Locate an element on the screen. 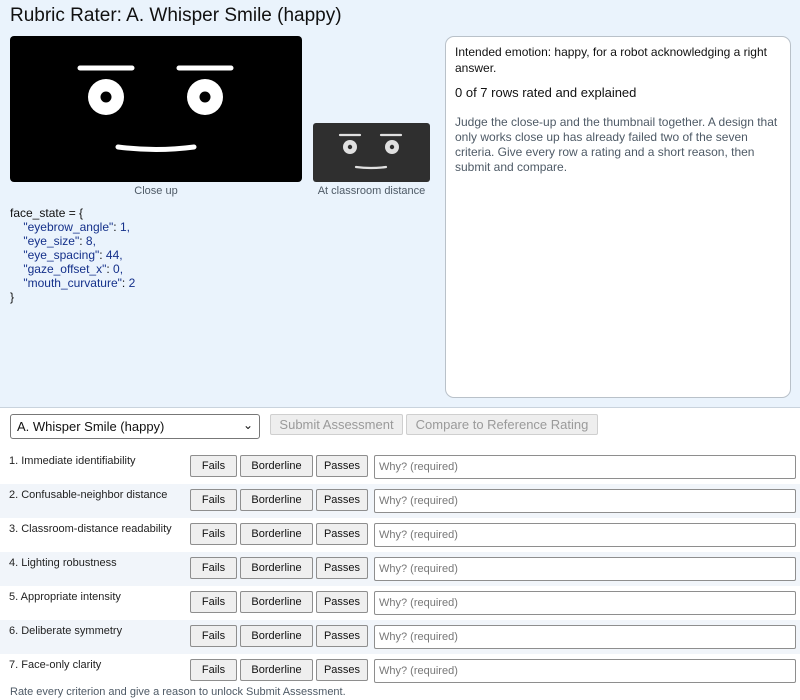 Image resolution: width=800 pixels, height=700 pixels. page-title: Rubric Rater: A. Whisper Smile (happy) is located at coordinates (176, 15).